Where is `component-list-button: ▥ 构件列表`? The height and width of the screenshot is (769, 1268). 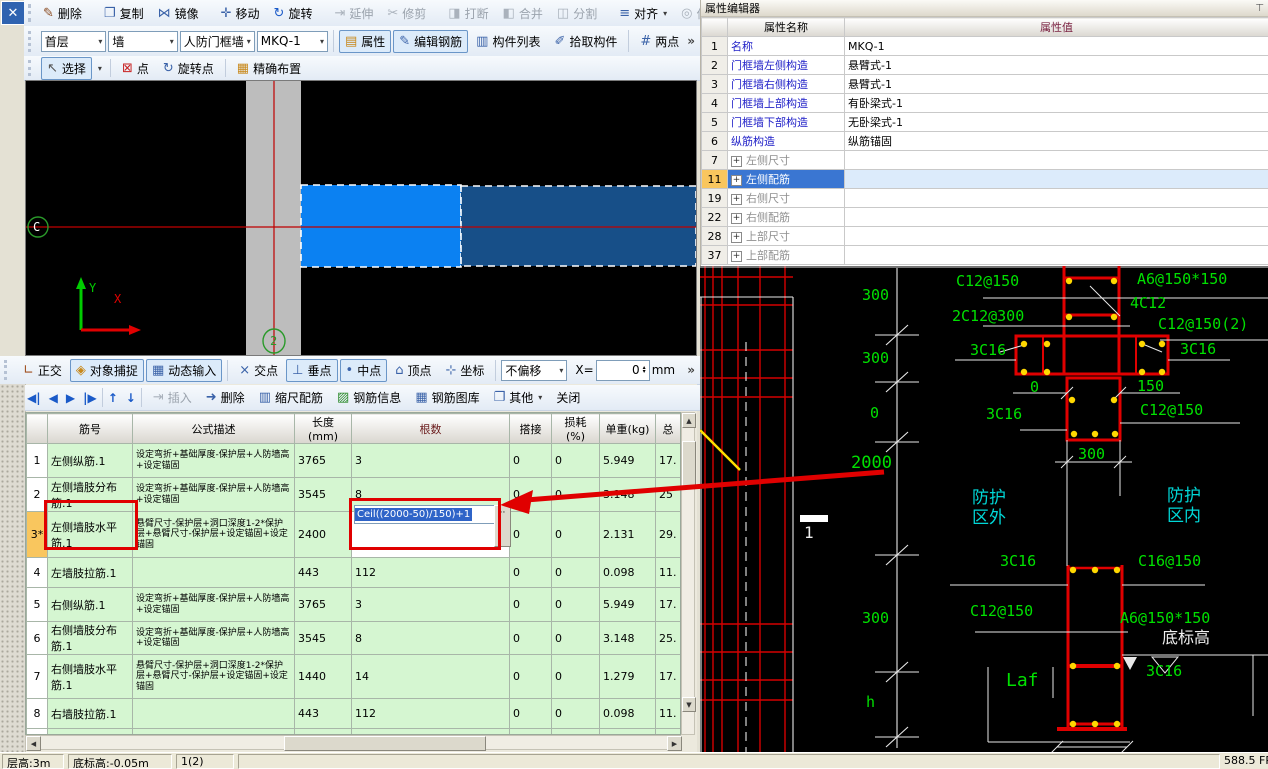 component-list-button: ▥ 构件列表 is located at coordinates (508, 41).